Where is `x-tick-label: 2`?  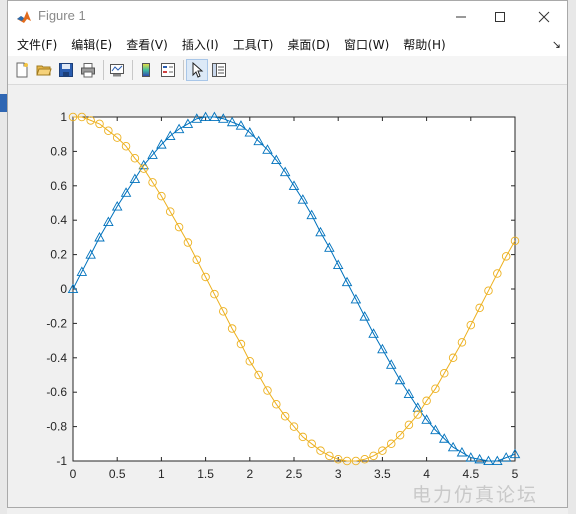
x-tick-label: 2 is located at coordinates (249, 474).